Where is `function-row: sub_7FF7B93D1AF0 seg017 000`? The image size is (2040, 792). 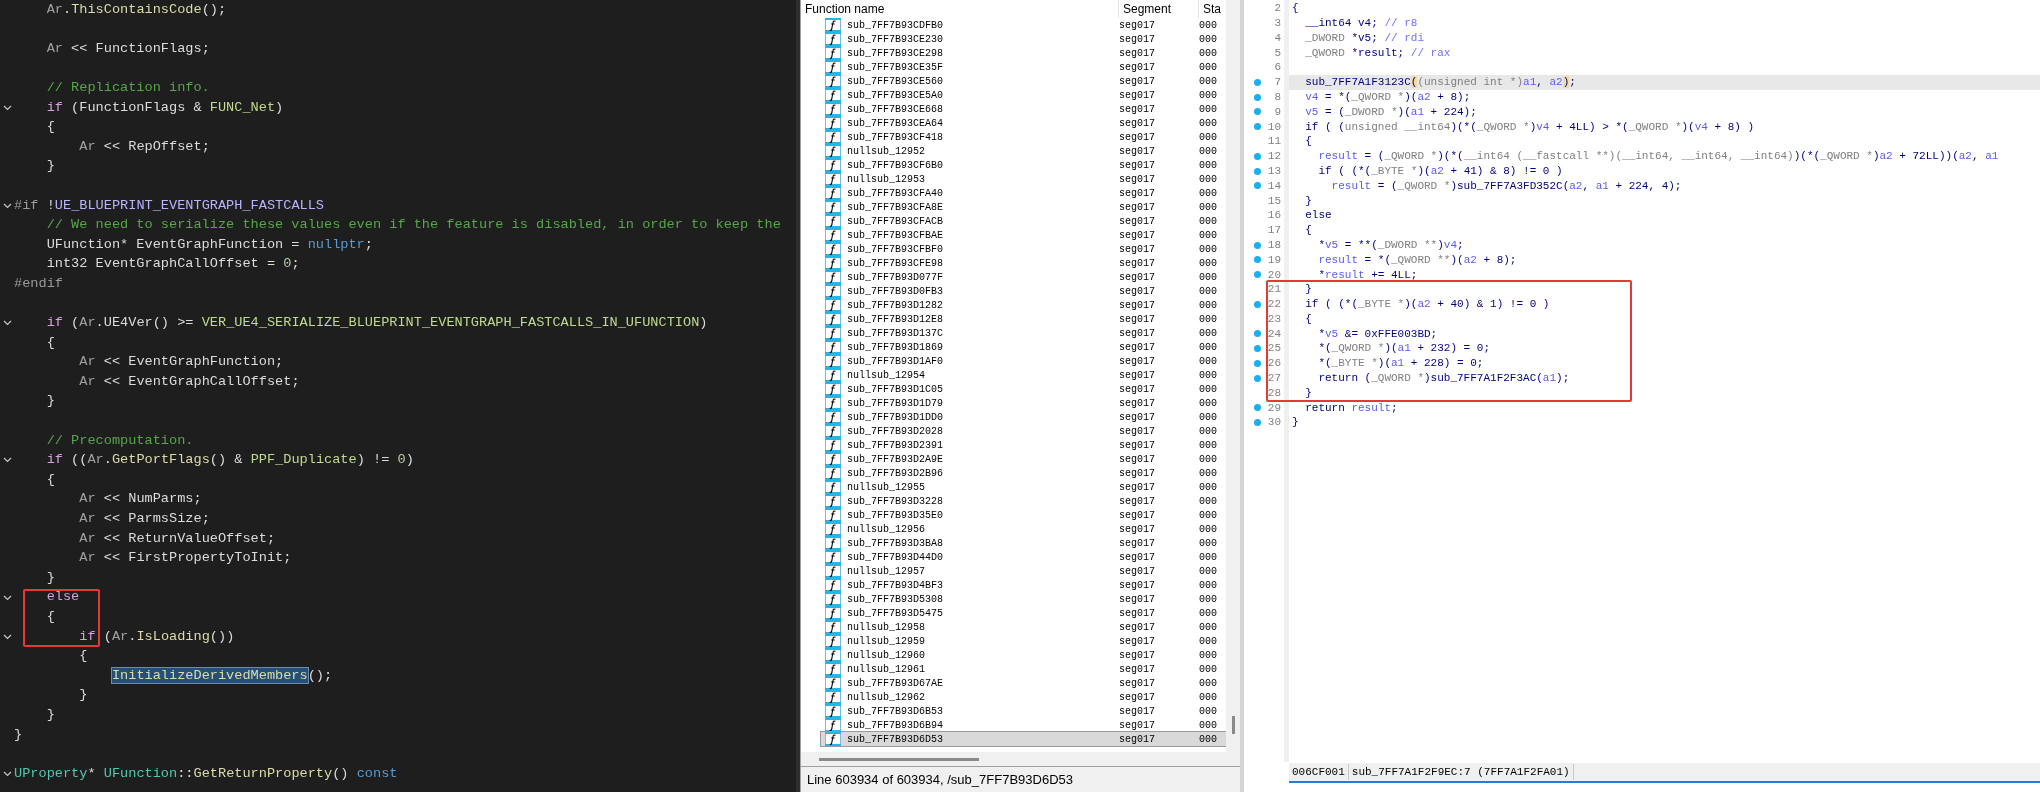
function-row: sub_7FF7B93D1AF0 seg017 000 is located at coordinates (1023, 361).